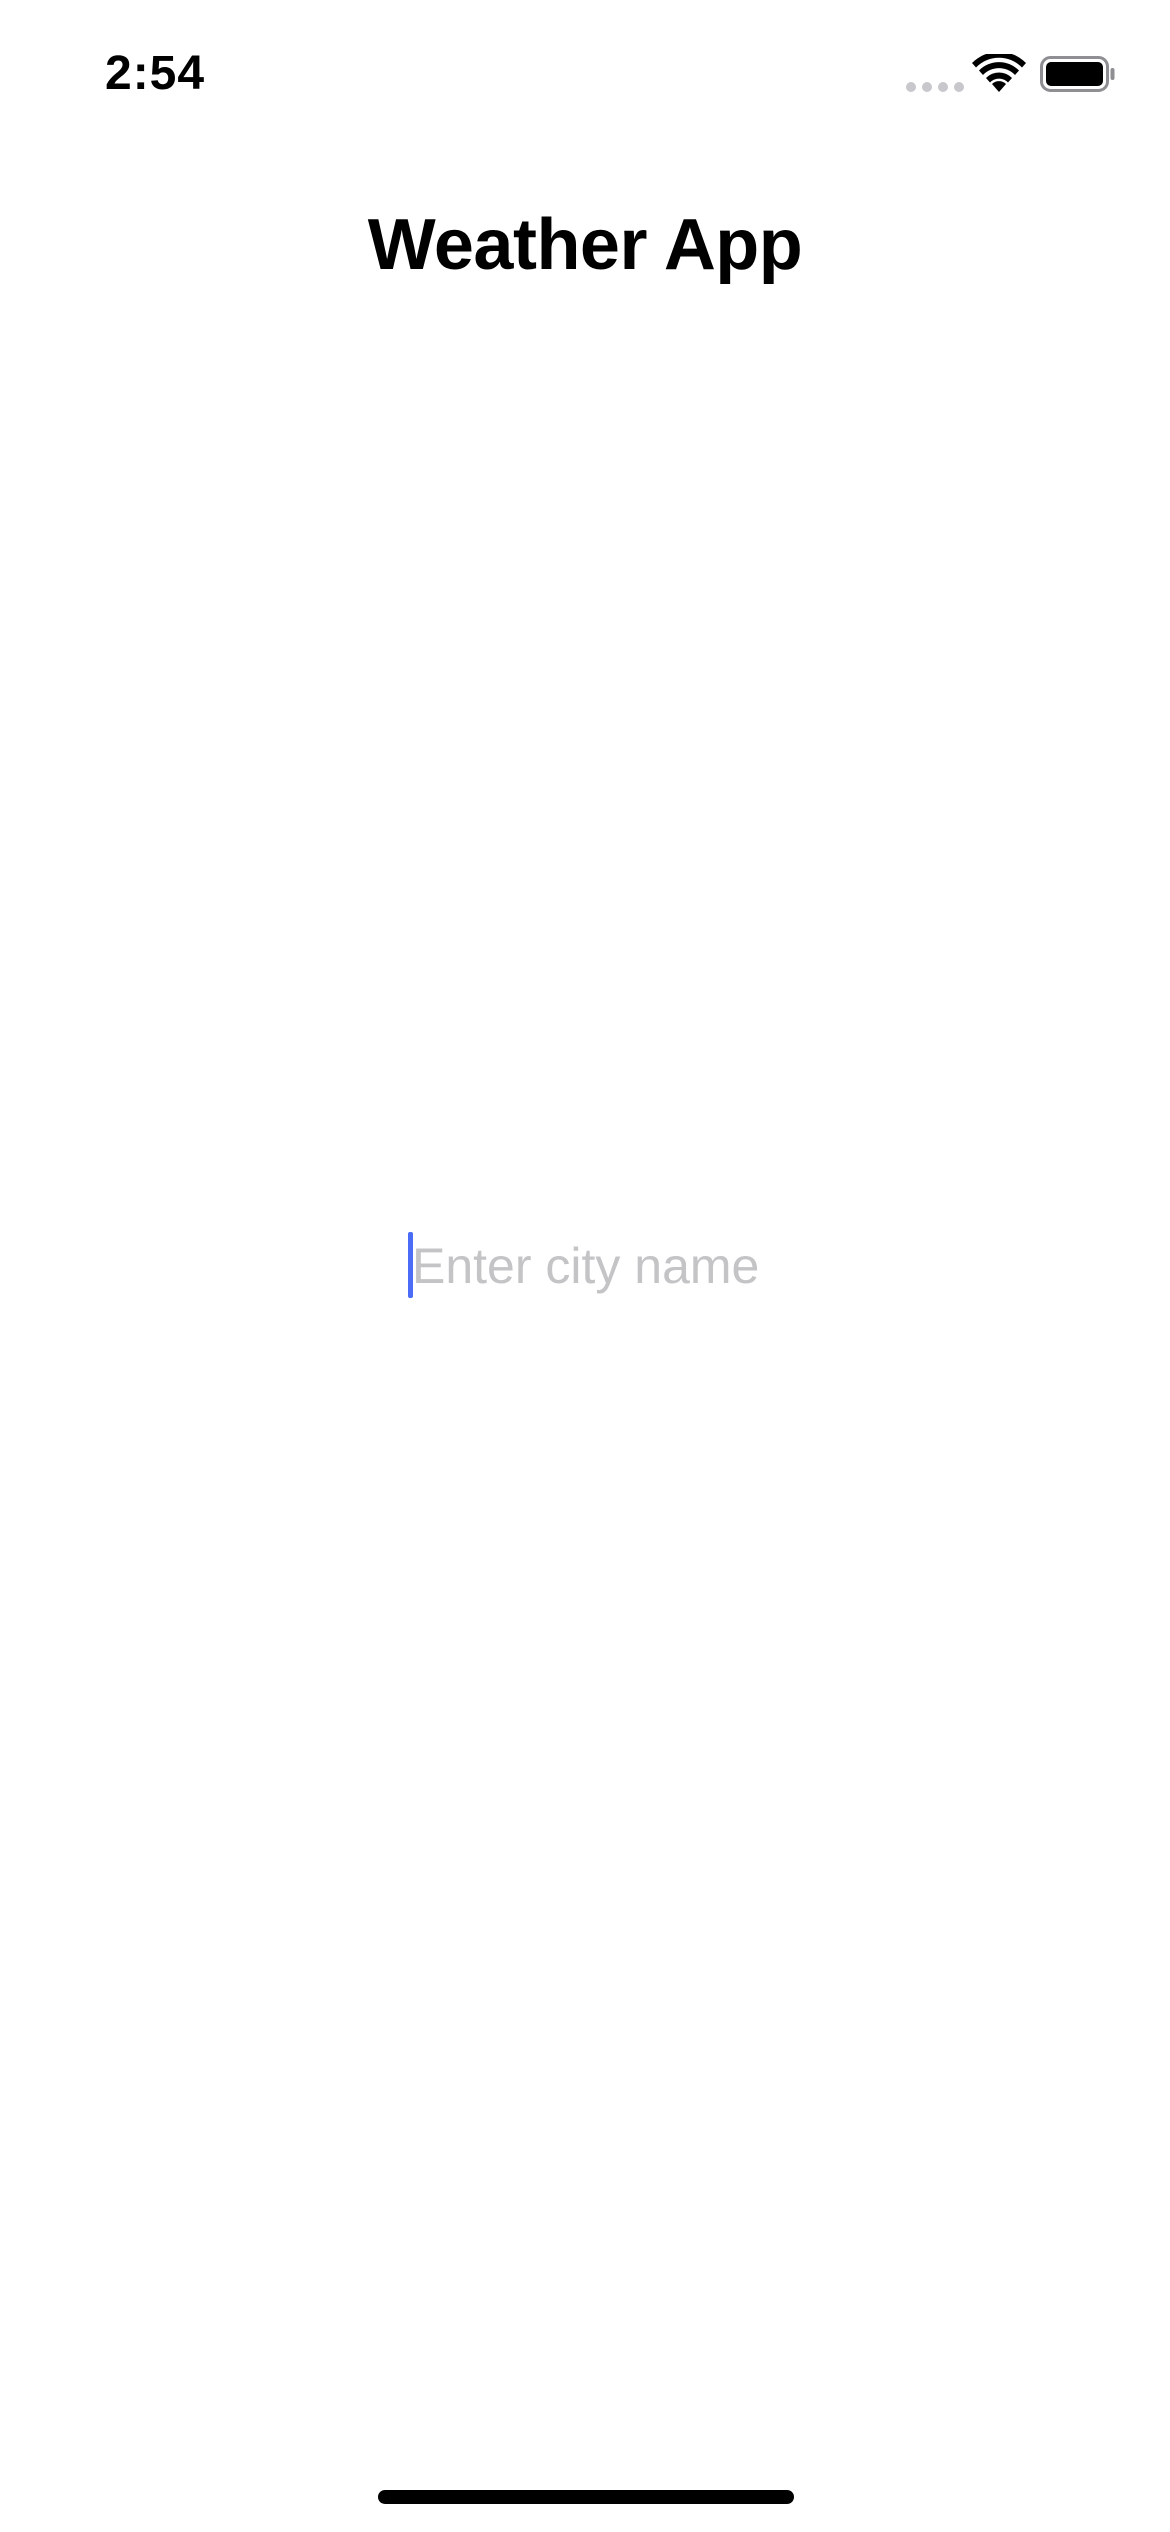  I want to click on city-name-input, so click(607, 1266).